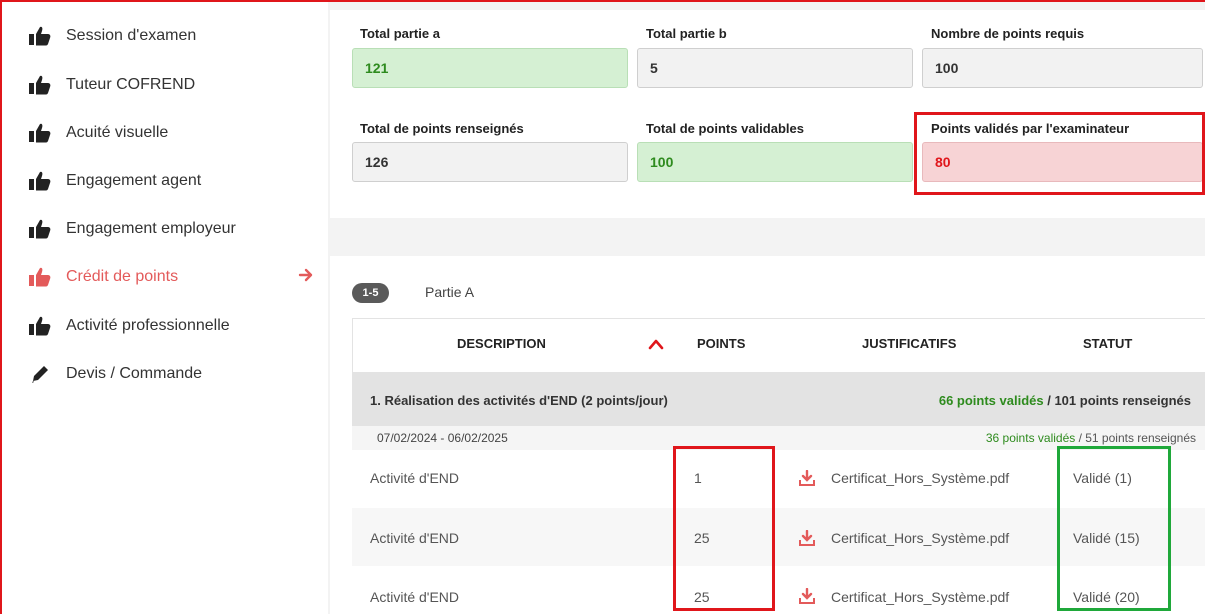 The image size is (1205, 614). I want to click on column-header-justificatifs: JUSTIFICATIFS, so click(909, 343).